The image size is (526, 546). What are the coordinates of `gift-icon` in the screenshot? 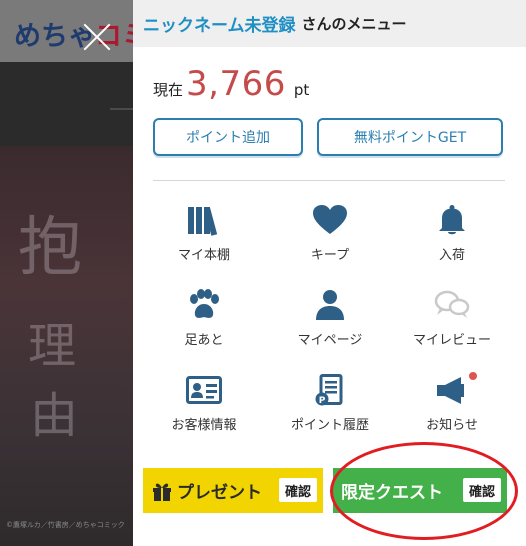 It's located at (162, 492).